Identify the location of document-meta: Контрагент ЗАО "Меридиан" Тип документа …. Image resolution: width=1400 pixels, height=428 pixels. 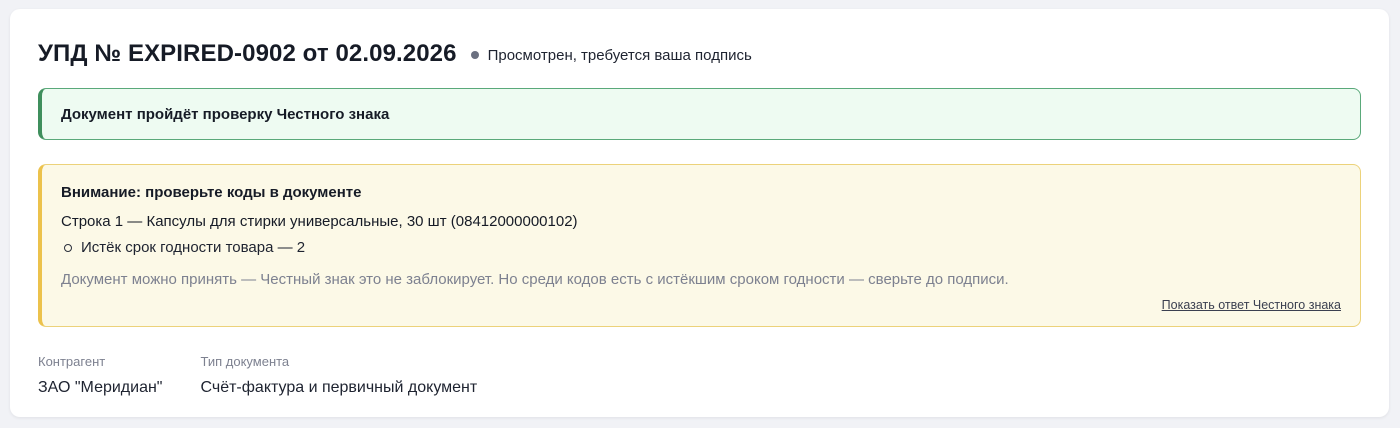
(257, 376).